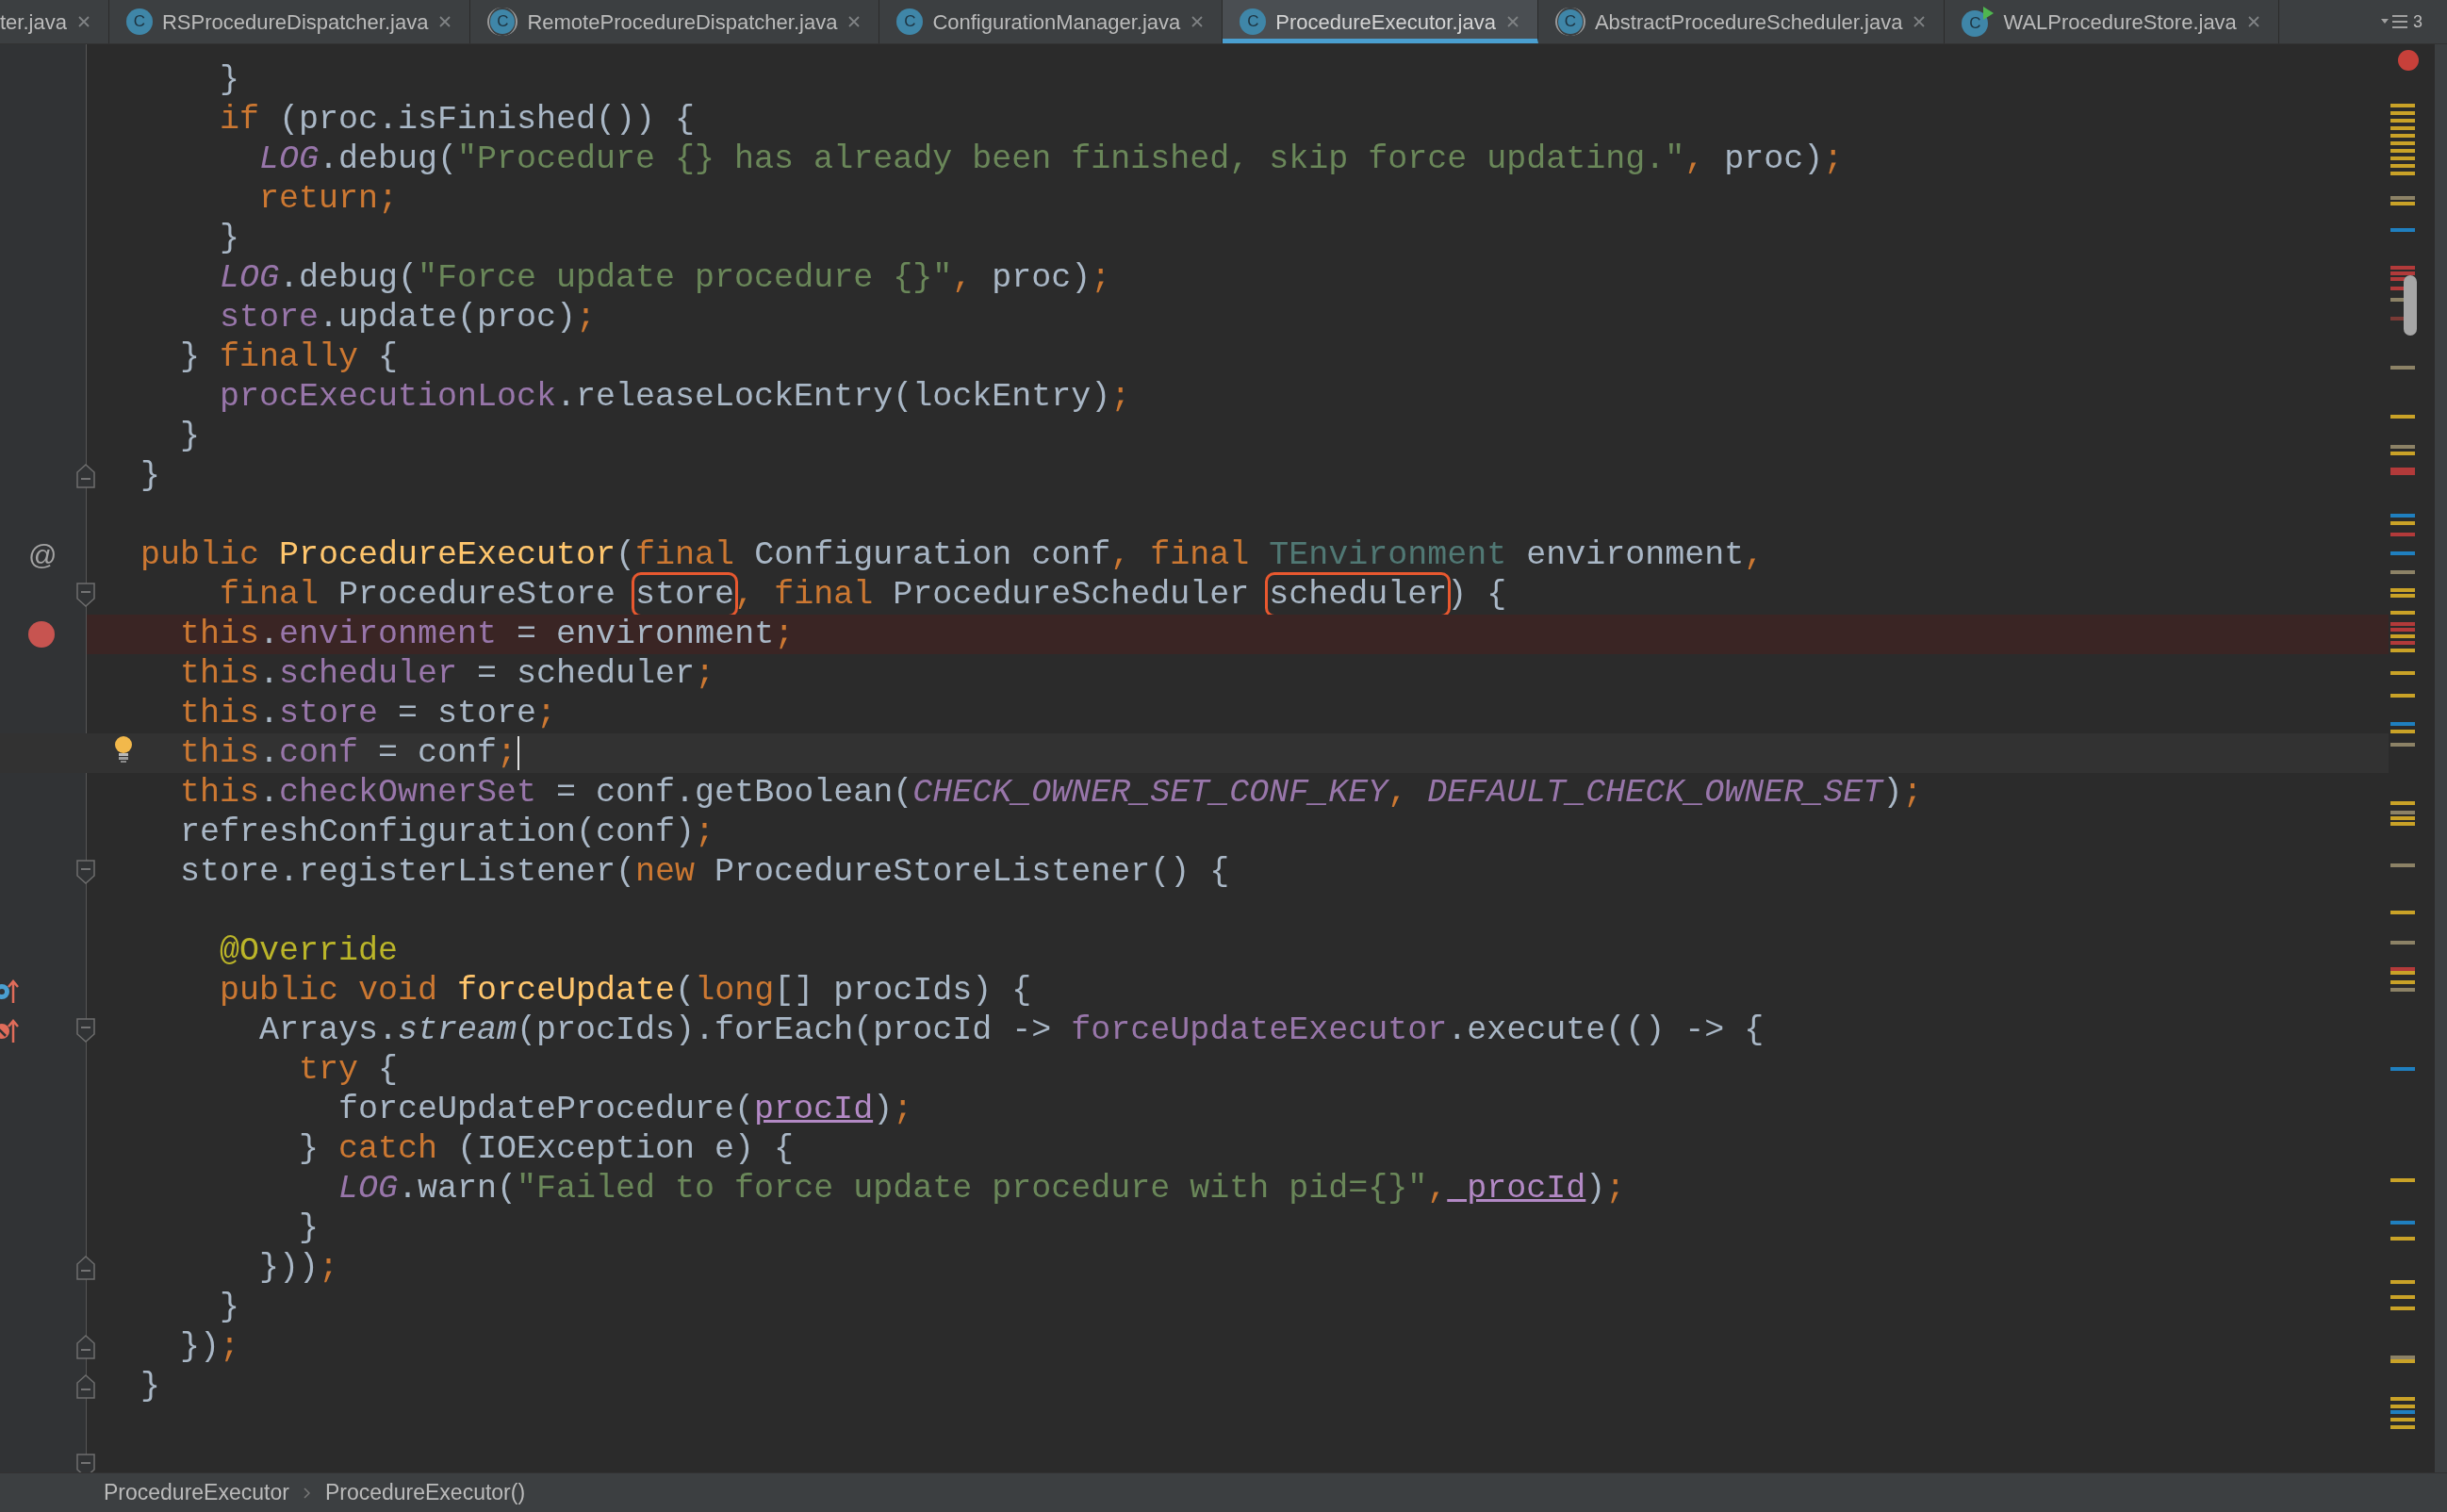 This screenshot has width=2447, height=1512. What do you see at coordinates (2409, 22) in the screenshot?
I see `tab-overflow-button: 3` at bounding box center [2409, 22].